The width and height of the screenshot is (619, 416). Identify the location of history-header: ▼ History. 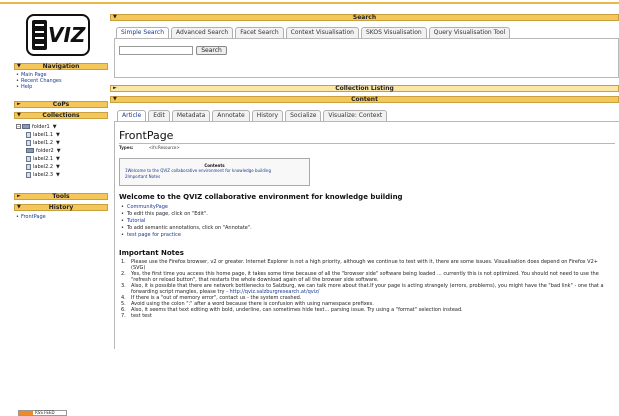
(61, 207).